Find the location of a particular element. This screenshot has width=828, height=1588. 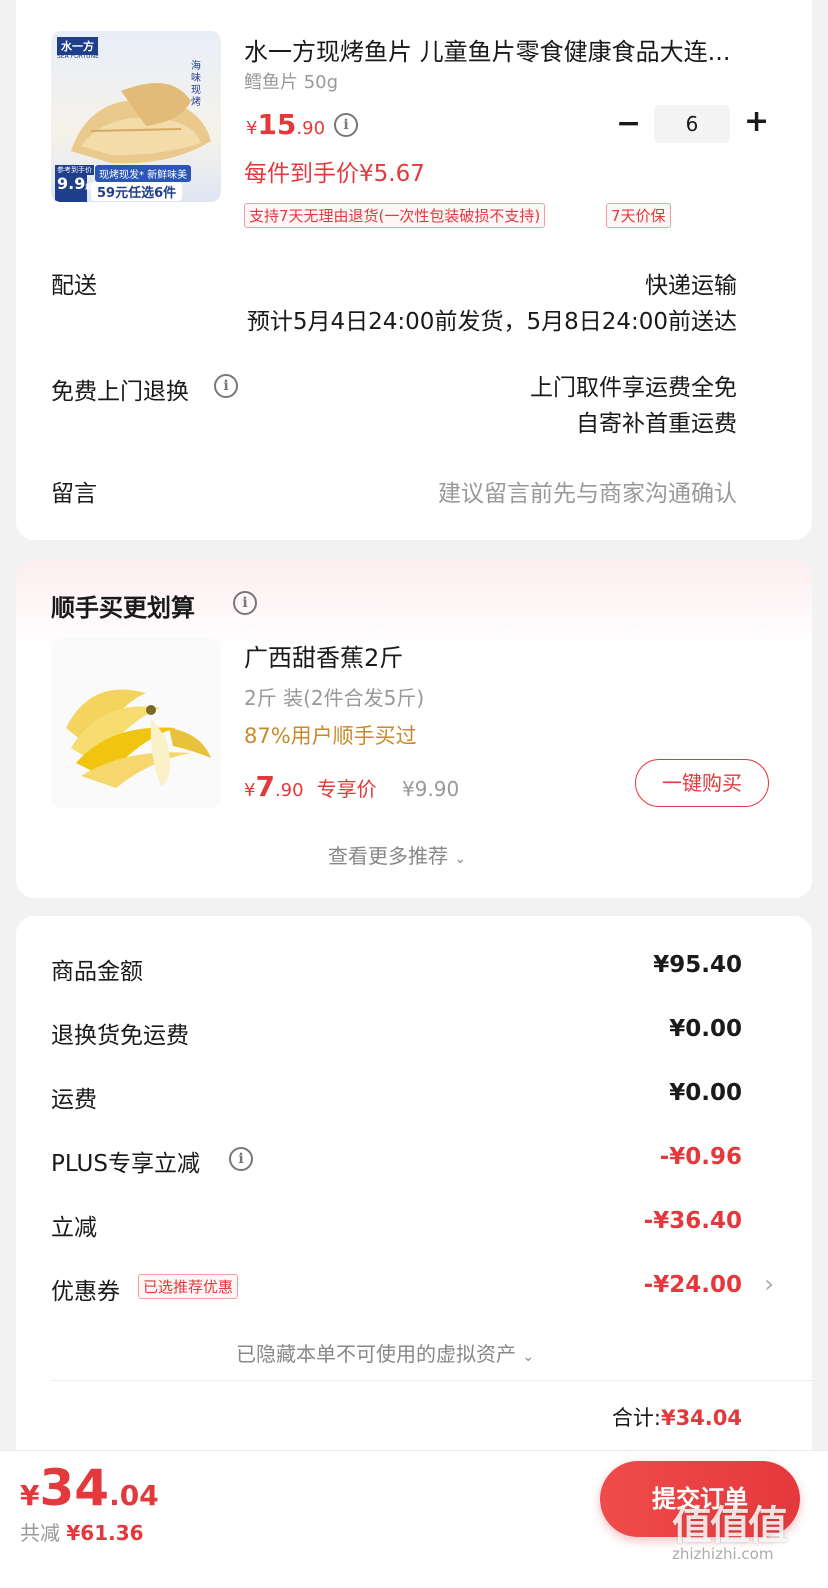

product-image-price-ref-value: 9.9 is located at coordinates (71, 183).